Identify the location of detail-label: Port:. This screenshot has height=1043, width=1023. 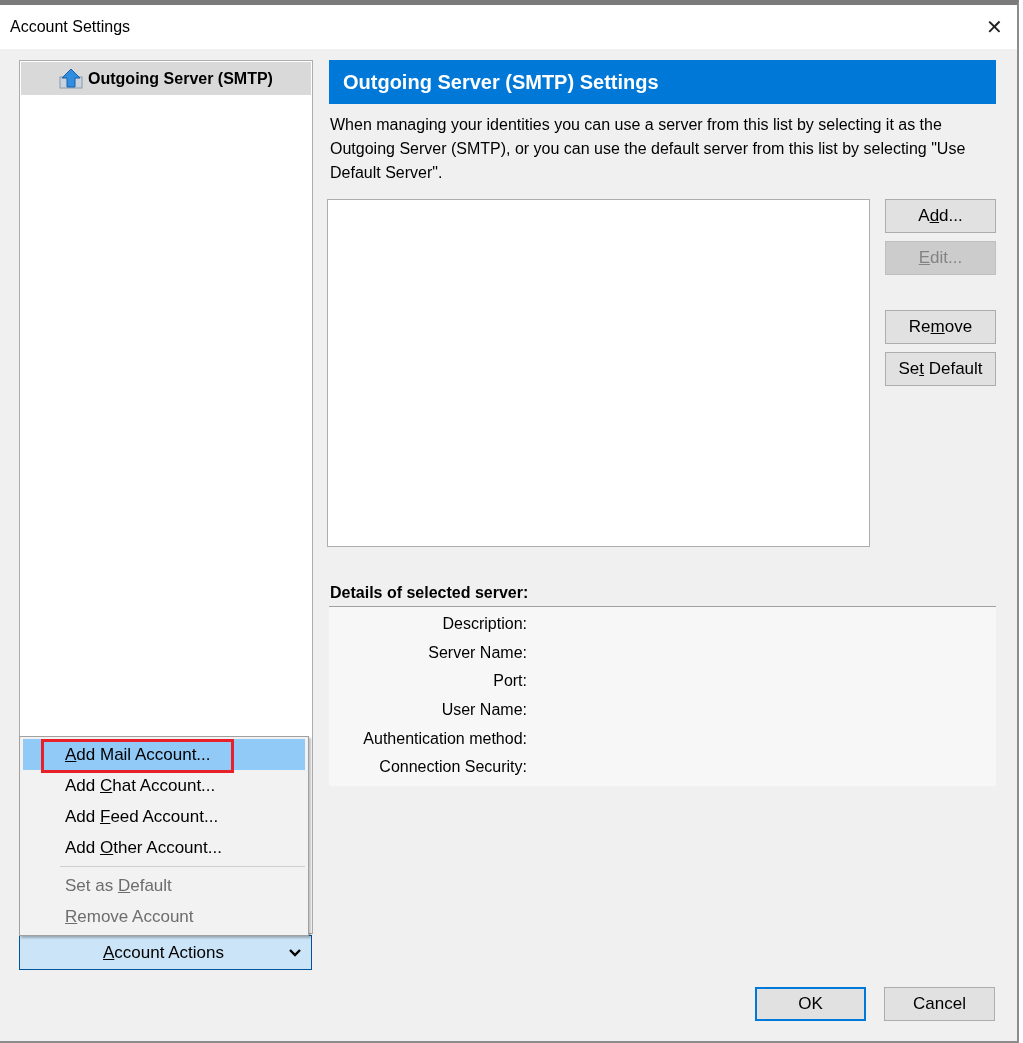
(509, 681).